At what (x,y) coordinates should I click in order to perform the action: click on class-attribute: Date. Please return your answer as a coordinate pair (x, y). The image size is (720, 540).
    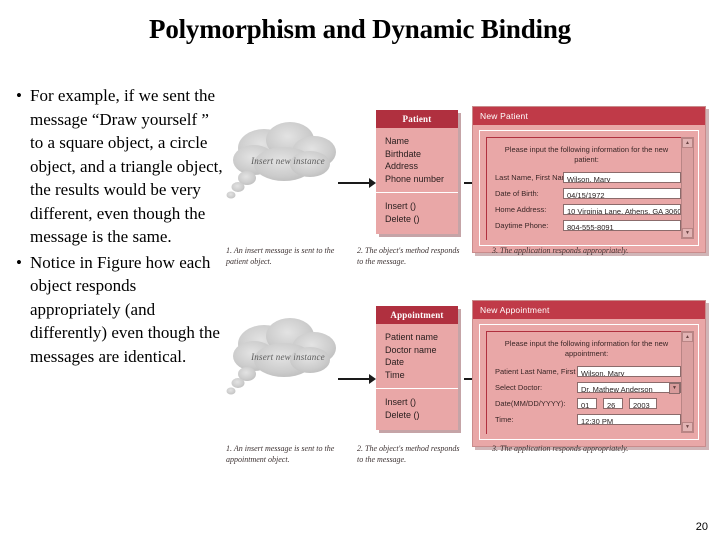
    Looking at the image, I should click on (395, 362).